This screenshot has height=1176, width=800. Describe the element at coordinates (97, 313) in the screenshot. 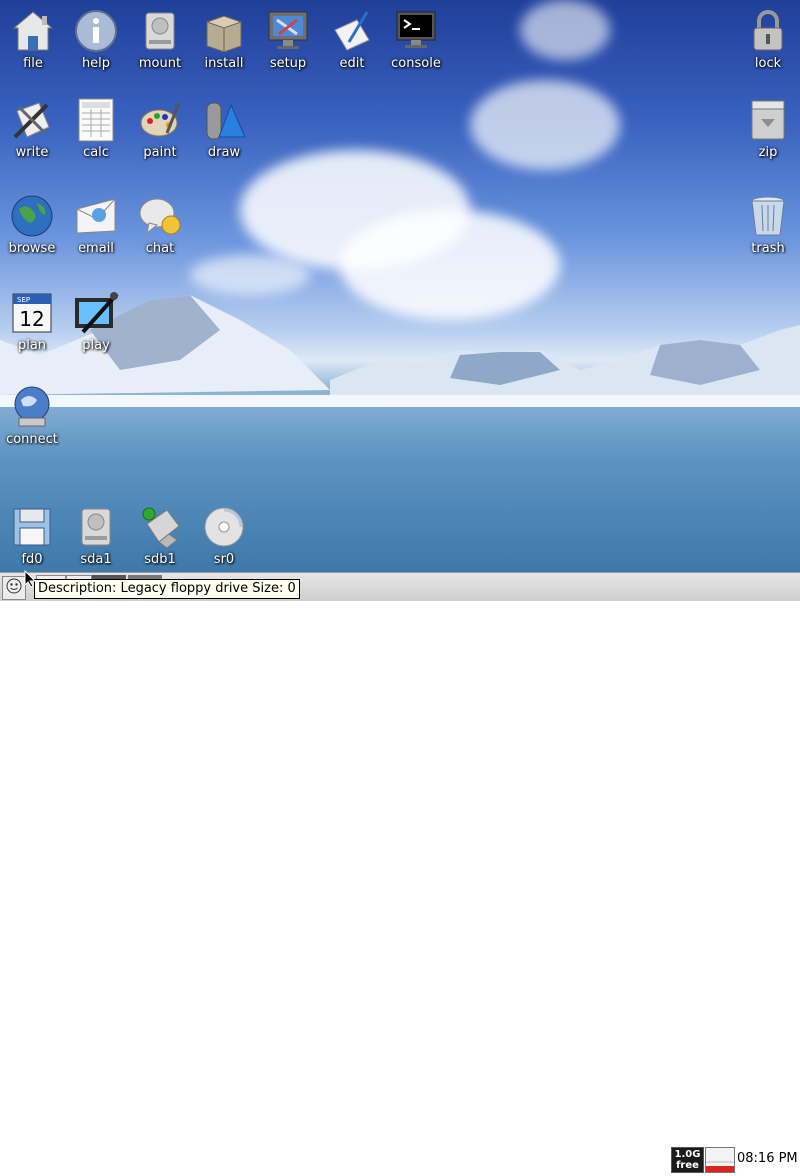

I see `play-icon` at that location.